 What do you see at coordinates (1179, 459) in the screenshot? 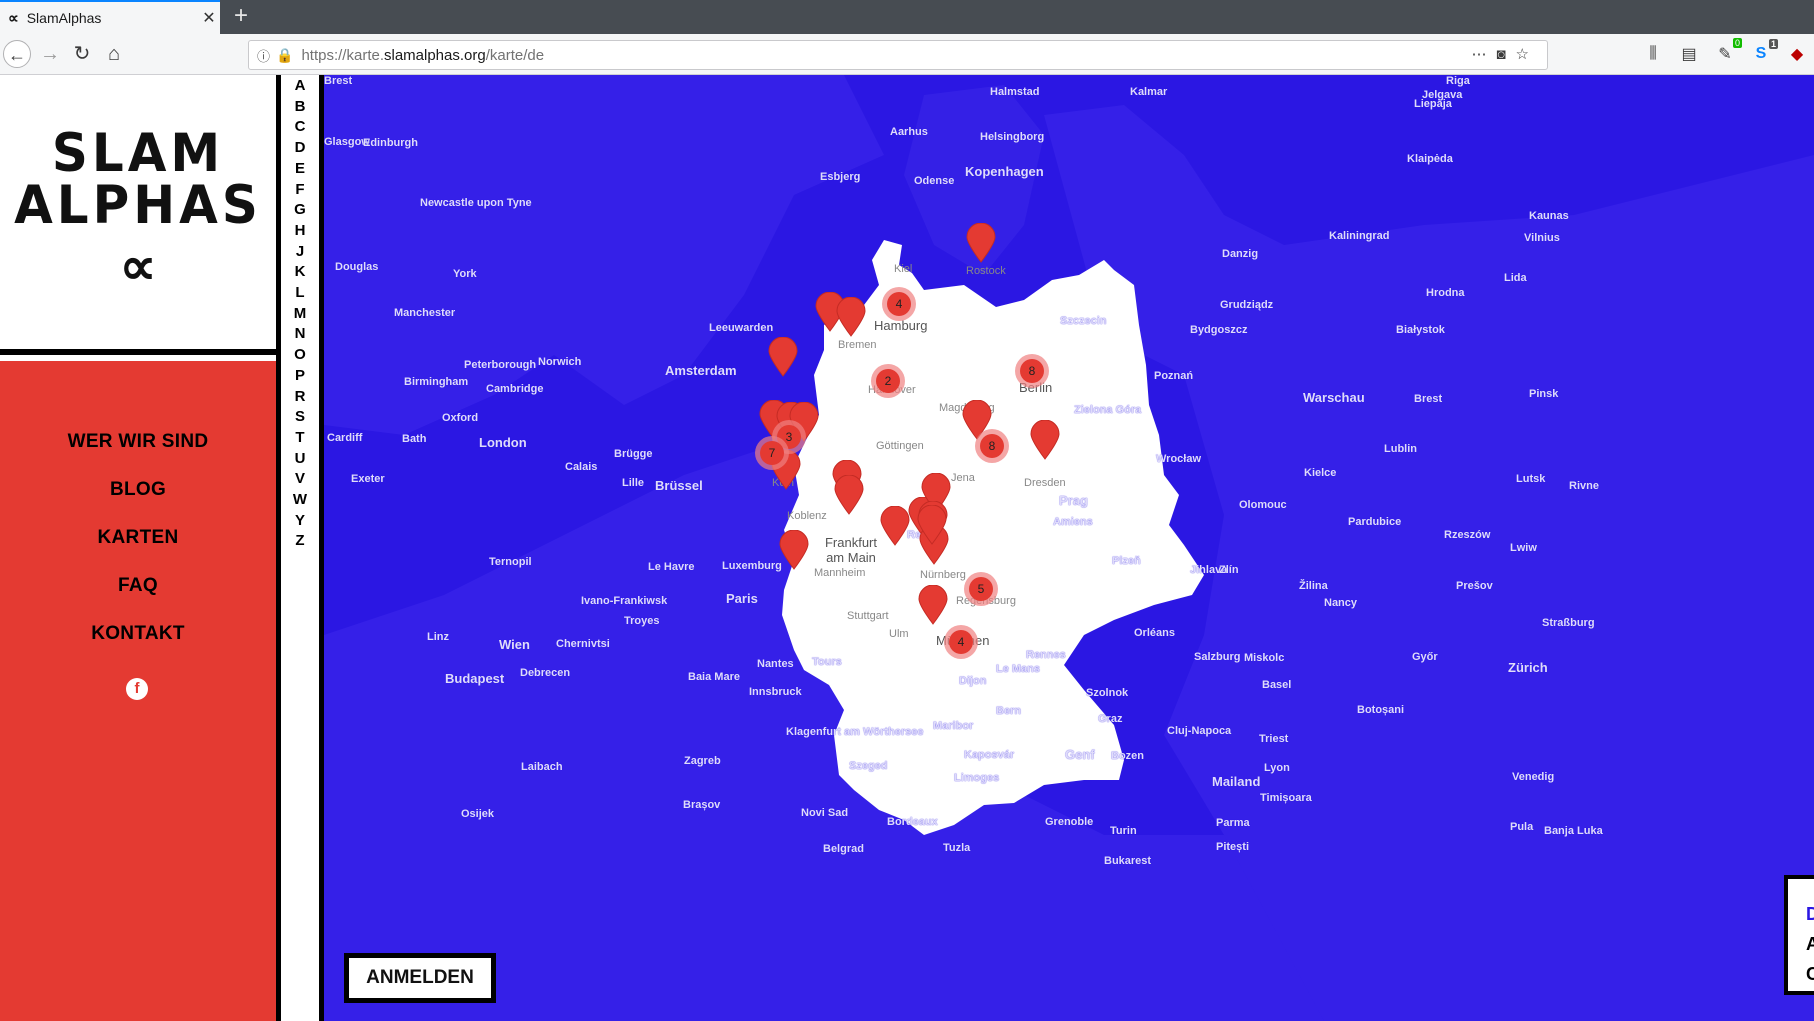
I see `city-label: Wrocław` at bounding box center [1179, 459].